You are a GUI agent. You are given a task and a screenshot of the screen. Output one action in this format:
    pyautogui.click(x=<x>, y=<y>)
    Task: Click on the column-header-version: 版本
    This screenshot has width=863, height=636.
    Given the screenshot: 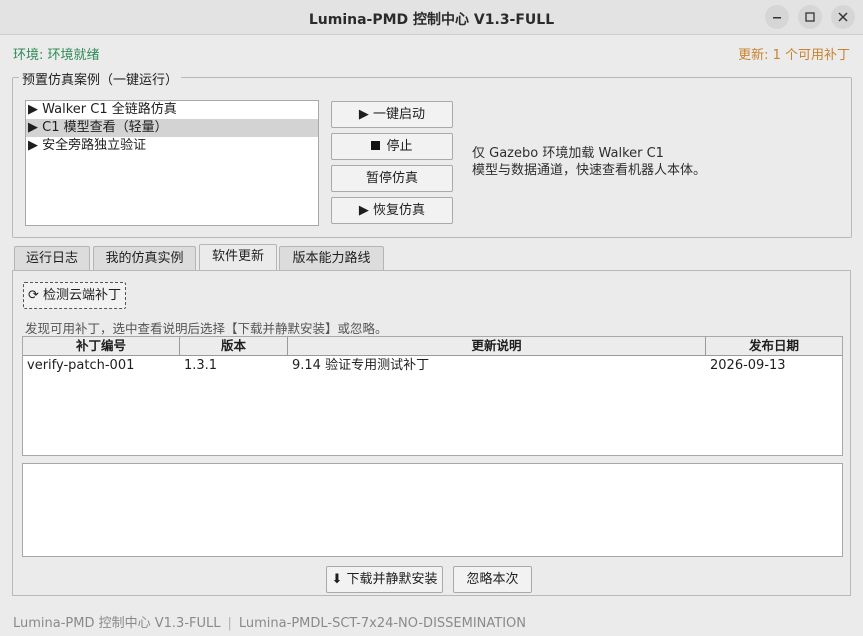 What is the action you would take?
    pyautogui.click(x=234, y=346)
    